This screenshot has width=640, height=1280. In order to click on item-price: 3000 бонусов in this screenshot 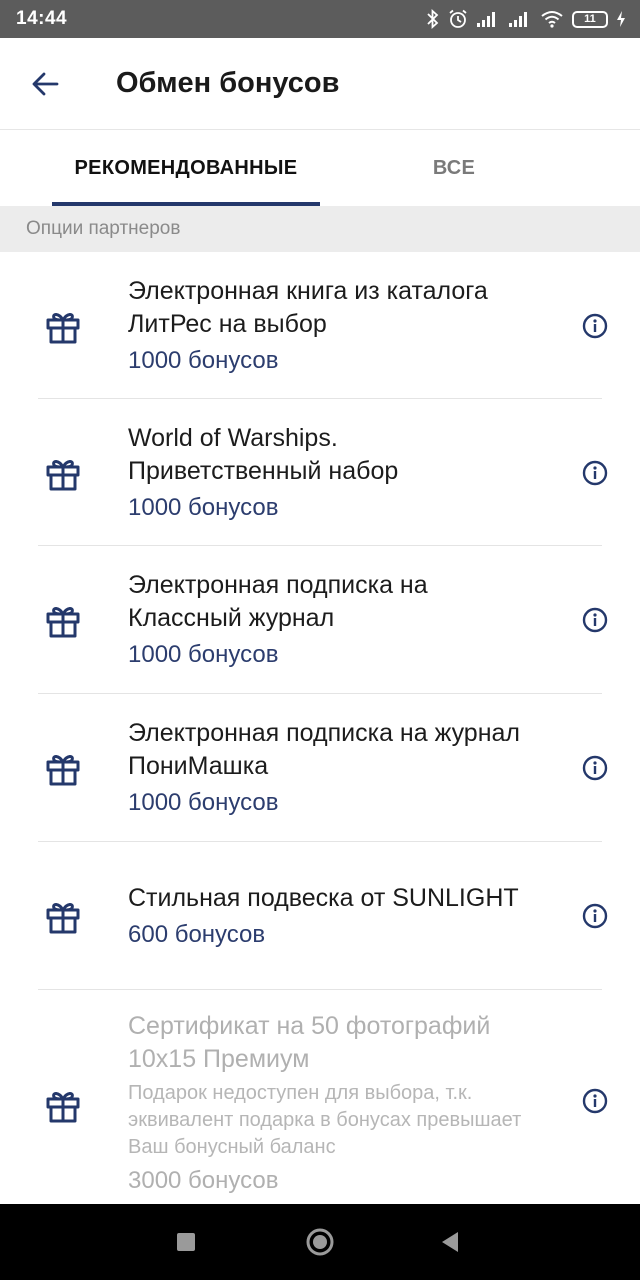, I will do `click(203, 1180)`.